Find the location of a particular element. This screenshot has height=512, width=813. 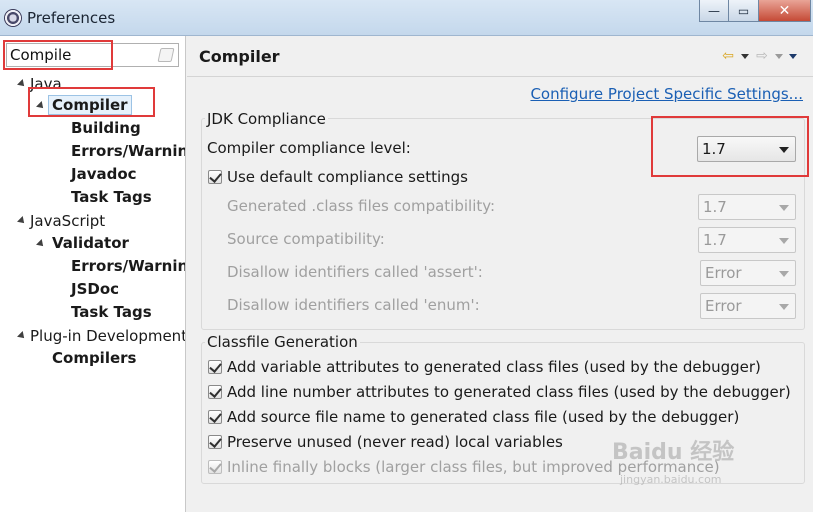

assert-identifier-label: Disallow identifiers called 'assert': is located at coordinates (355, 272).